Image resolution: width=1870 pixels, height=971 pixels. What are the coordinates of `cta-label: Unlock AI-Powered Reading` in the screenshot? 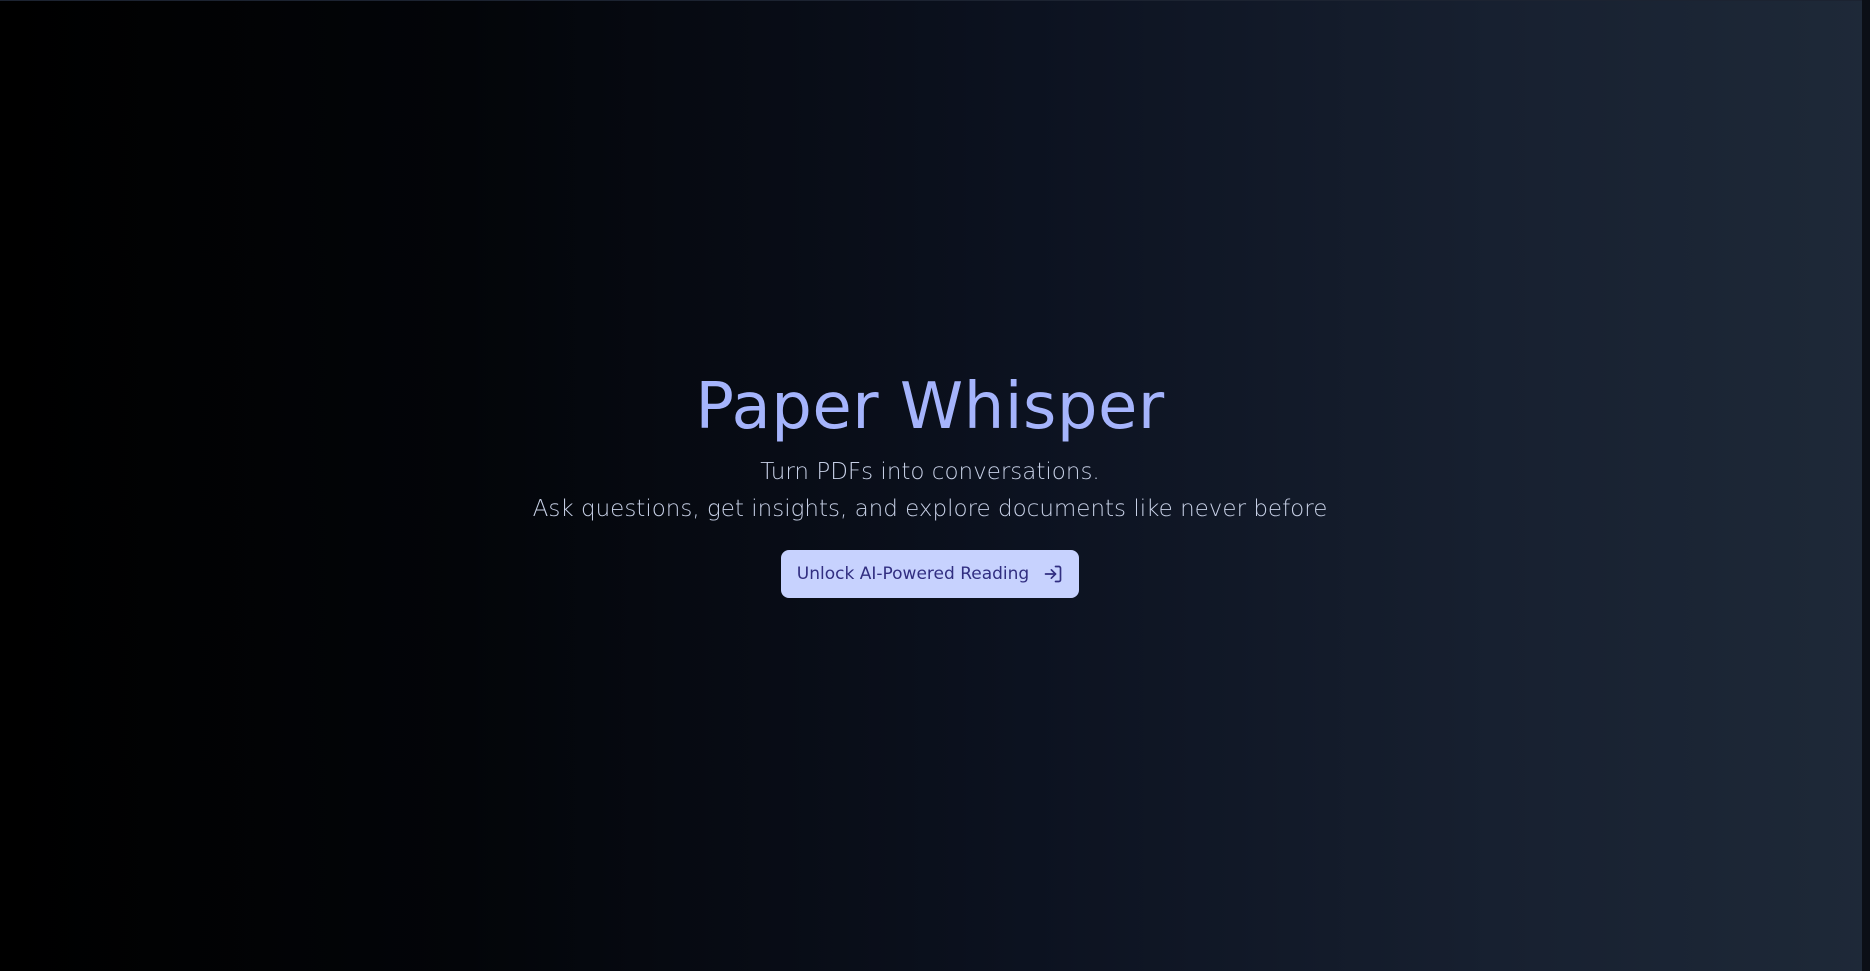 It's located at (913, 574).